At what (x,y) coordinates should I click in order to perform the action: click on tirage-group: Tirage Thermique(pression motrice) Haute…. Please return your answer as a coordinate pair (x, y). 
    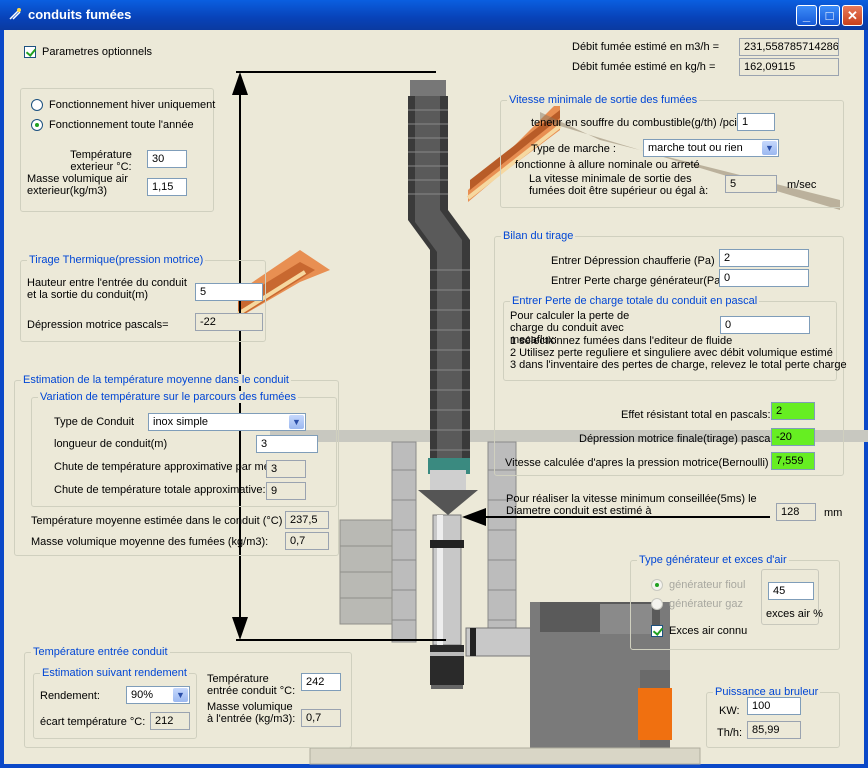
    Looking at the image, I should click on (143, 298).